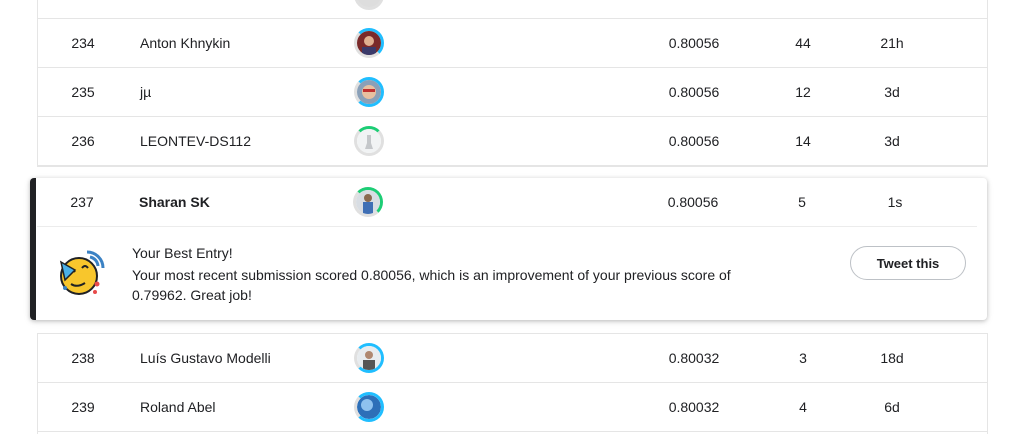 The image size is (1021, 434). I want to click on table-row: 238 Luís Gustavo Modelli 0.80032 3 18d, so click(512, 358).